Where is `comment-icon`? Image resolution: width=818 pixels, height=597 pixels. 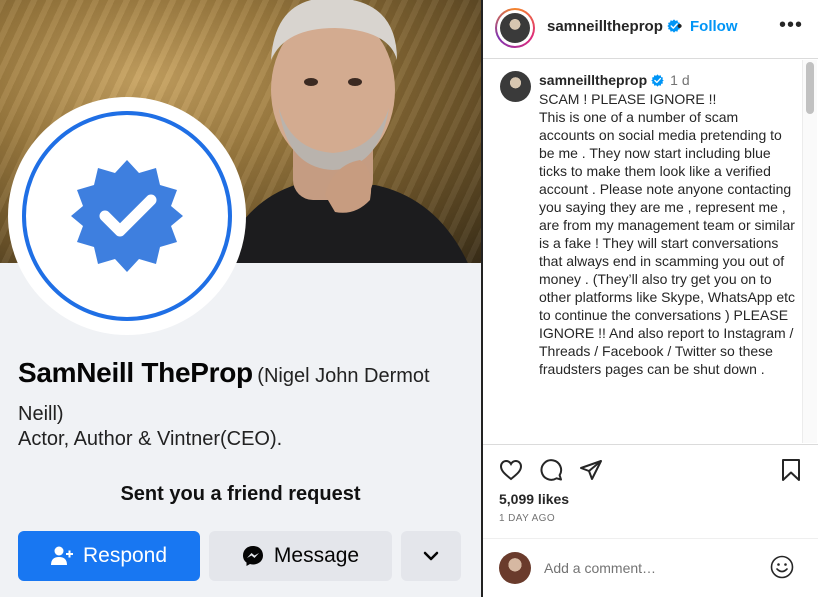
comment-icon is located at coordinates (551, 470).